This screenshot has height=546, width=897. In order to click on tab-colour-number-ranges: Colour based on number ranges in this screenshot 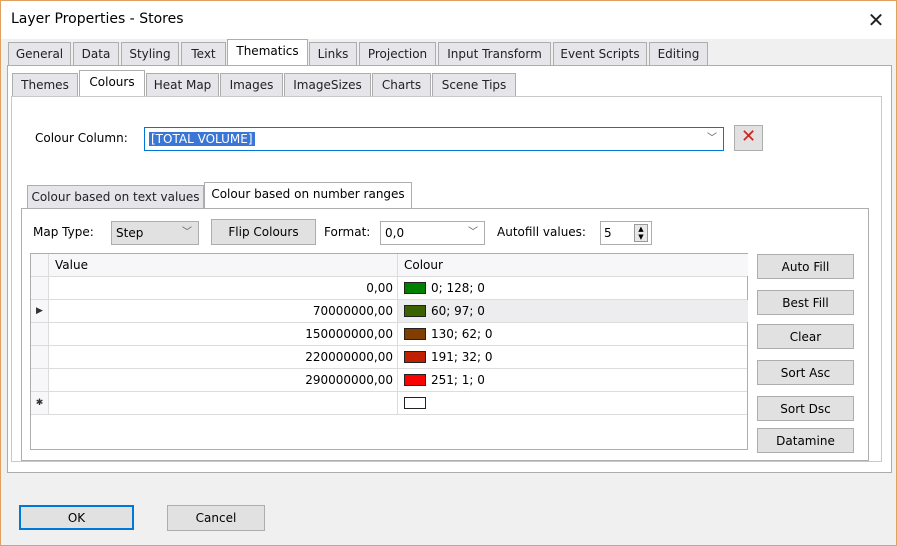, I will do `click(308, 195)`.